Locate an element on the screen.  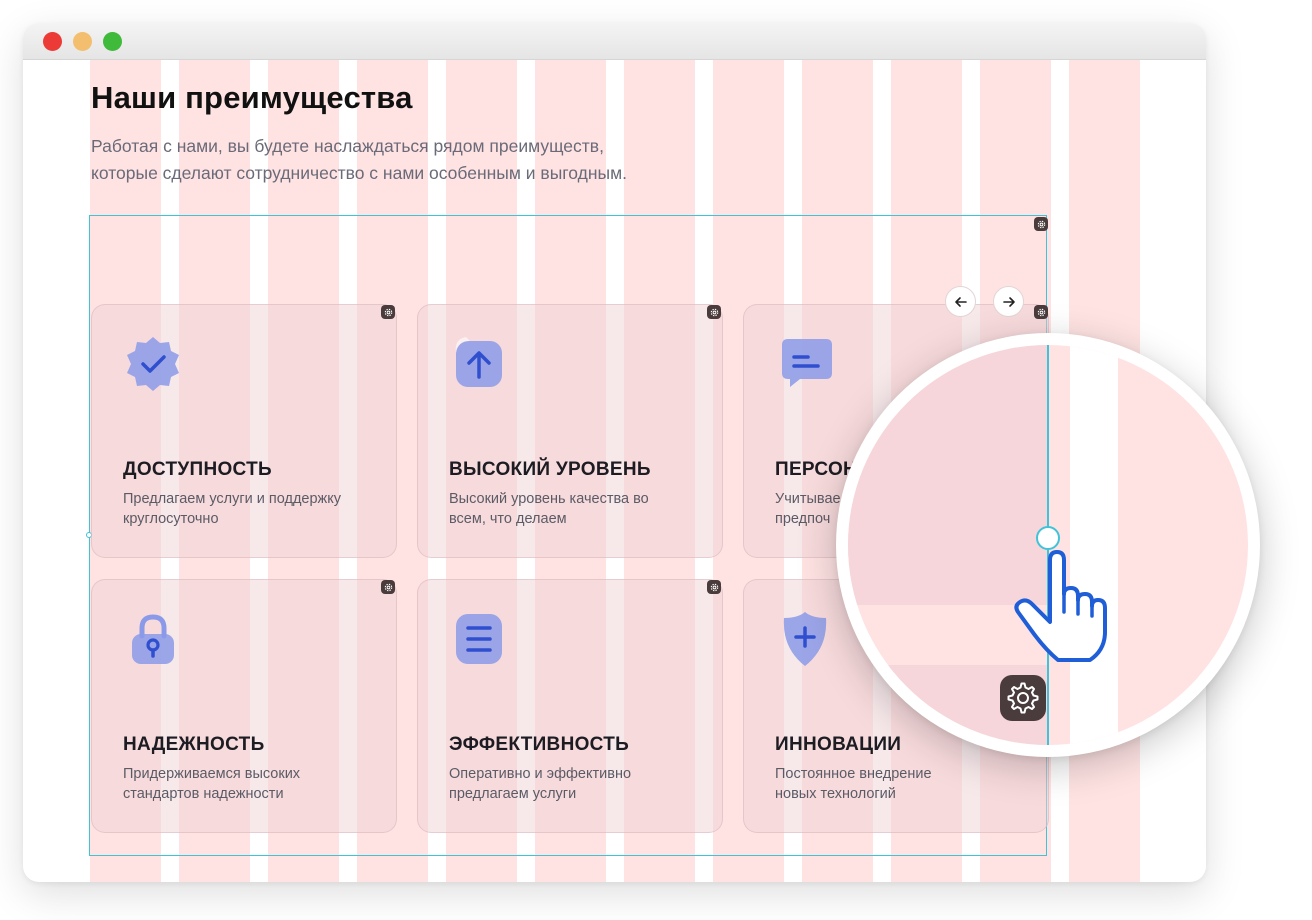
card-description: Оперативно и эффективно предлагаем услуги is located at coordinates (574, 784).